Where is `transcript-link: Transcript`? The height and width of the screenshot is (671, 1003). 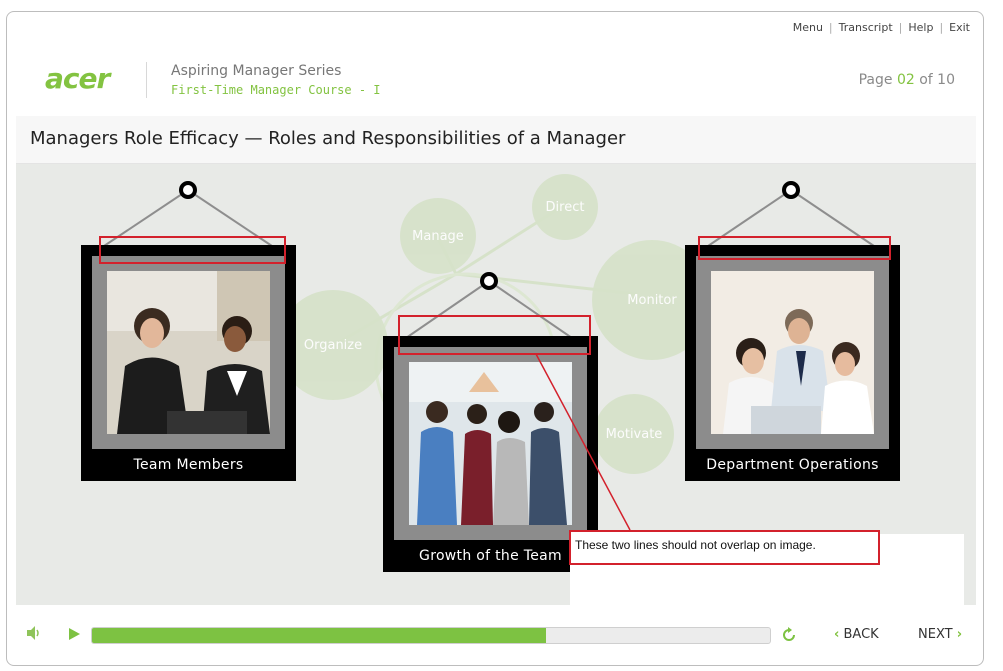
transcript-link: Transcript is located at coordinates (866, 27).